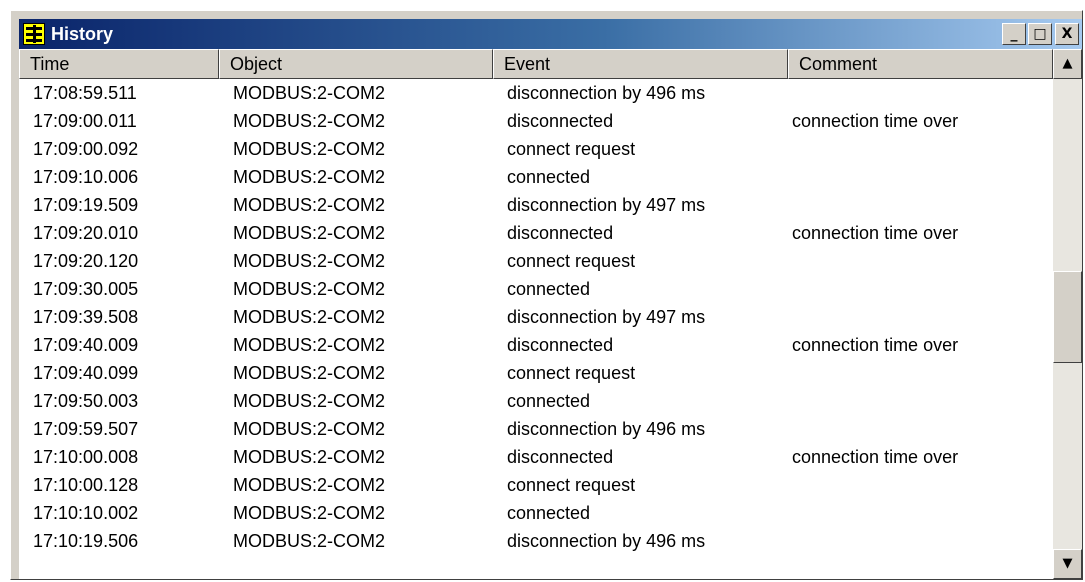 Image resolution: width=1085 pixels, height=582 pixels. I want to click on cell-time: 17:10:00.008, so click(86, 457).